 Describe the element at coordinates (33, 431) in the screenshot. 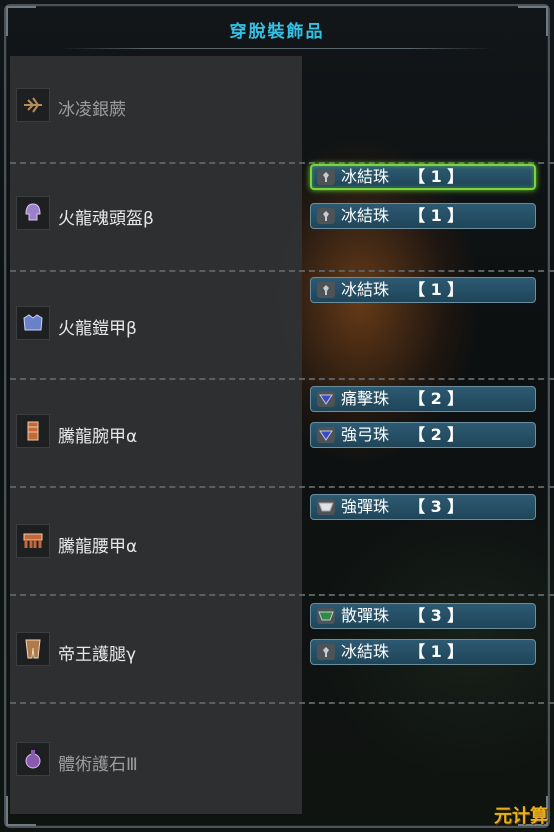

I see `gauntlet-icon` at that location.